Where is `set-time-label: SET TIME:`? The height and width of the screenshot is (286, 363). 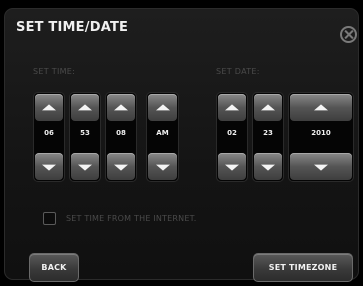 set-time-label: SET TIME: is located at coordinates (54, 71).